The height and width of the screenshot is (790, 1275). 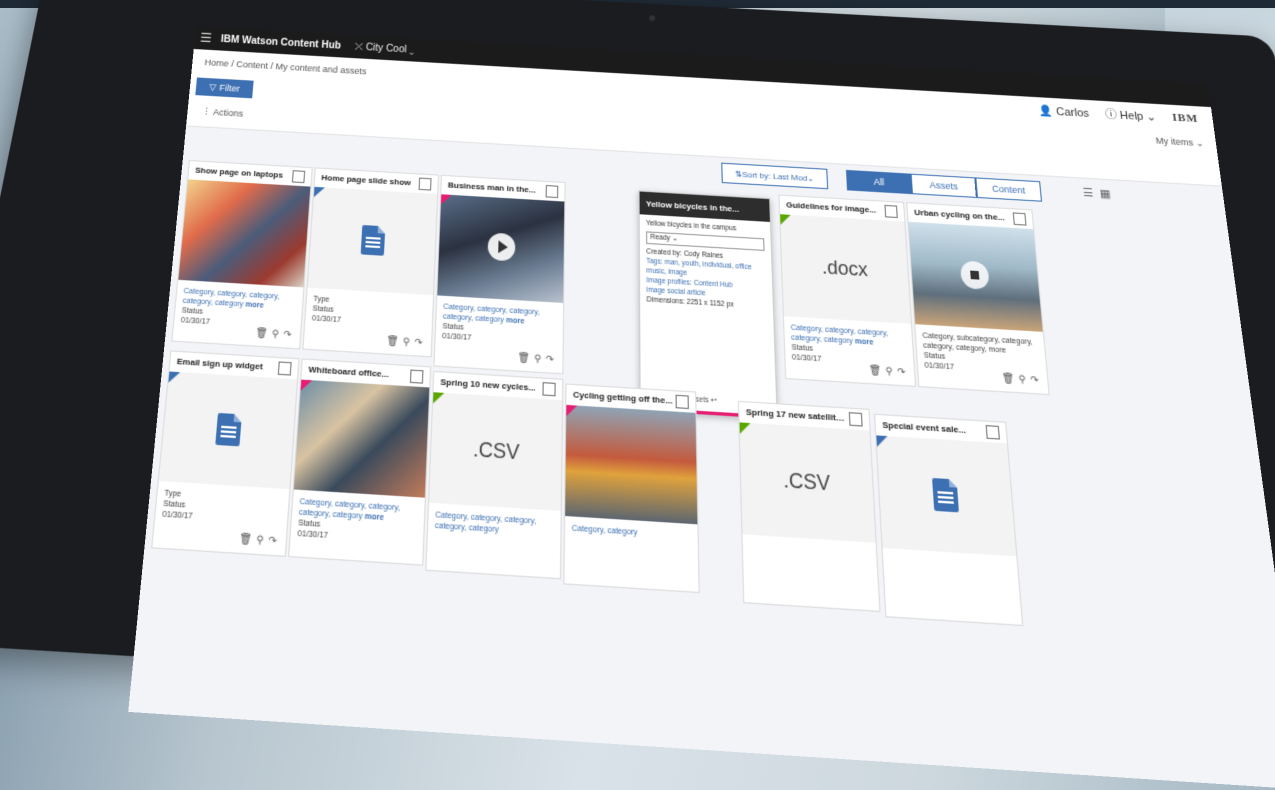 What do you see at coordinates (1179, 143) in the screenshot?
I see `my-items-dropdown: My items ⌄` at bounding box center [1179, 143].